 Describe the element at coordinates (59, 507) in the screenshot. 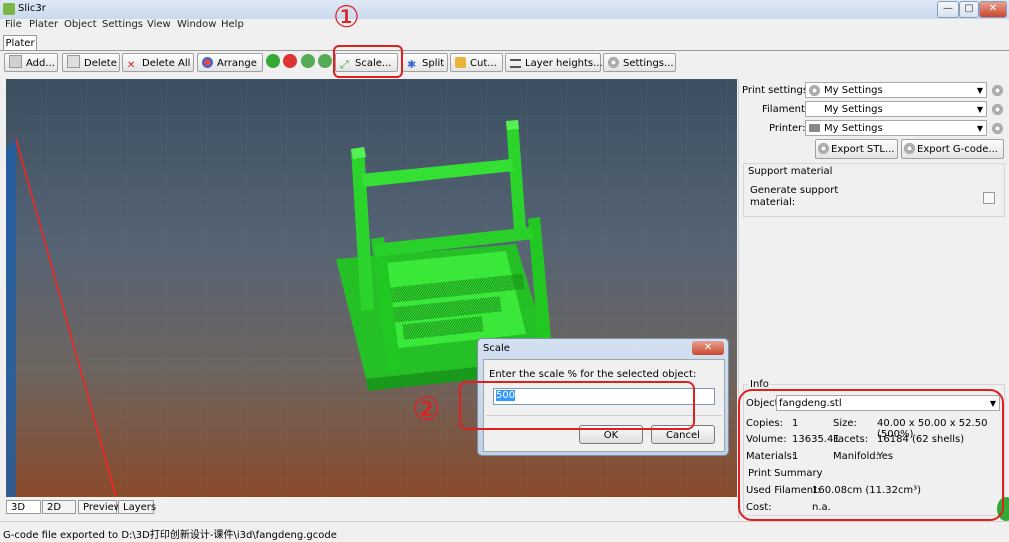

I see `tab-view-2d: 2D` at that location.